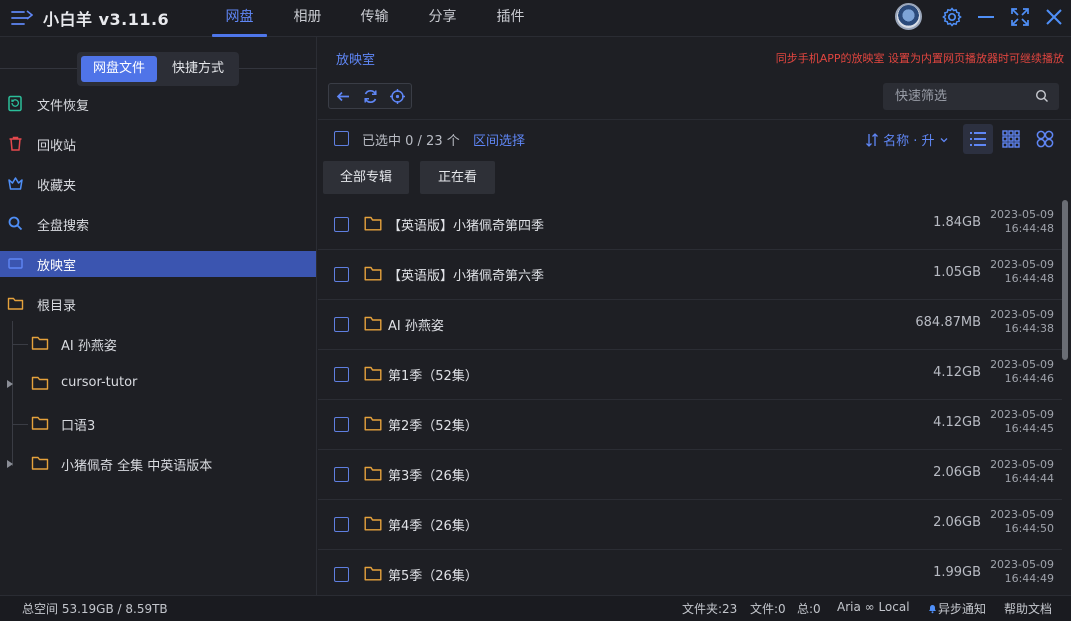  Describe the element at coordinates (1028, 608) in the screenshot. I see `help-docs-link: 帮助文档` at that location.